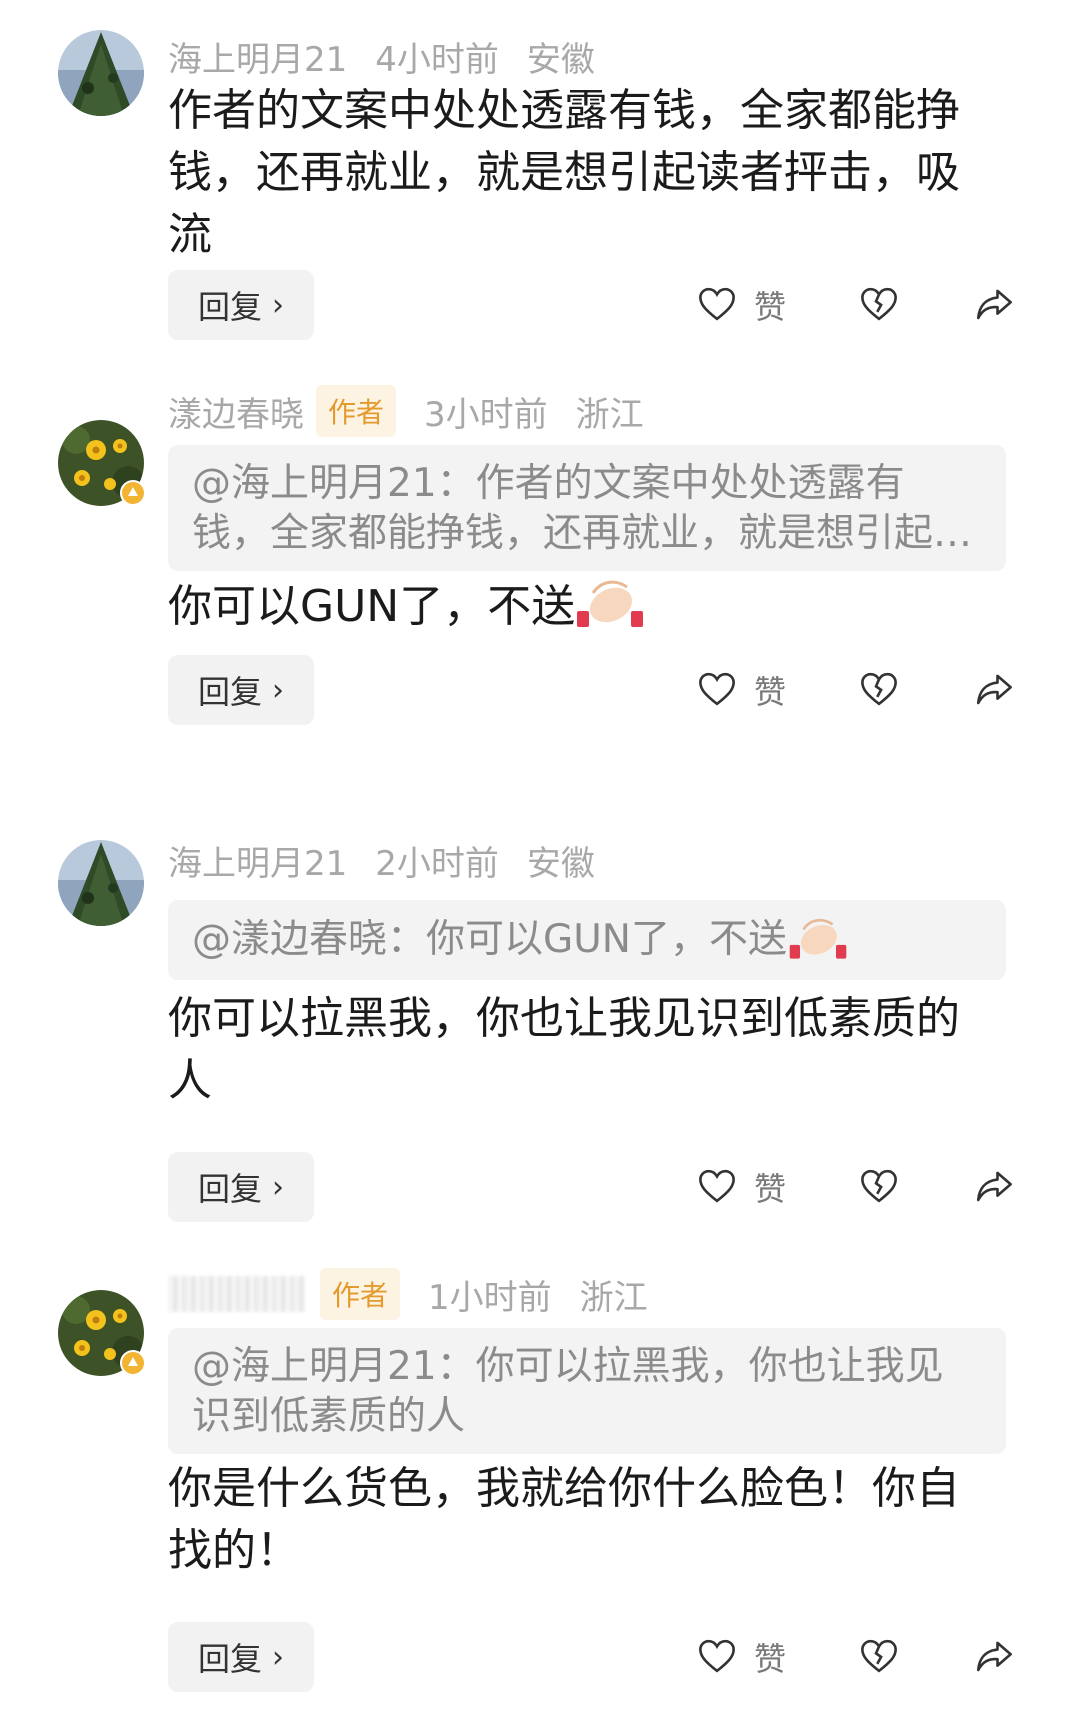 This screenshot has height=1727, width=1084. I want to click on comment-text: 作者的文案中处处透露有钱，全家都能挣钱，还再就业，就是想引起读者抨击，吸流, so click(564, 172).